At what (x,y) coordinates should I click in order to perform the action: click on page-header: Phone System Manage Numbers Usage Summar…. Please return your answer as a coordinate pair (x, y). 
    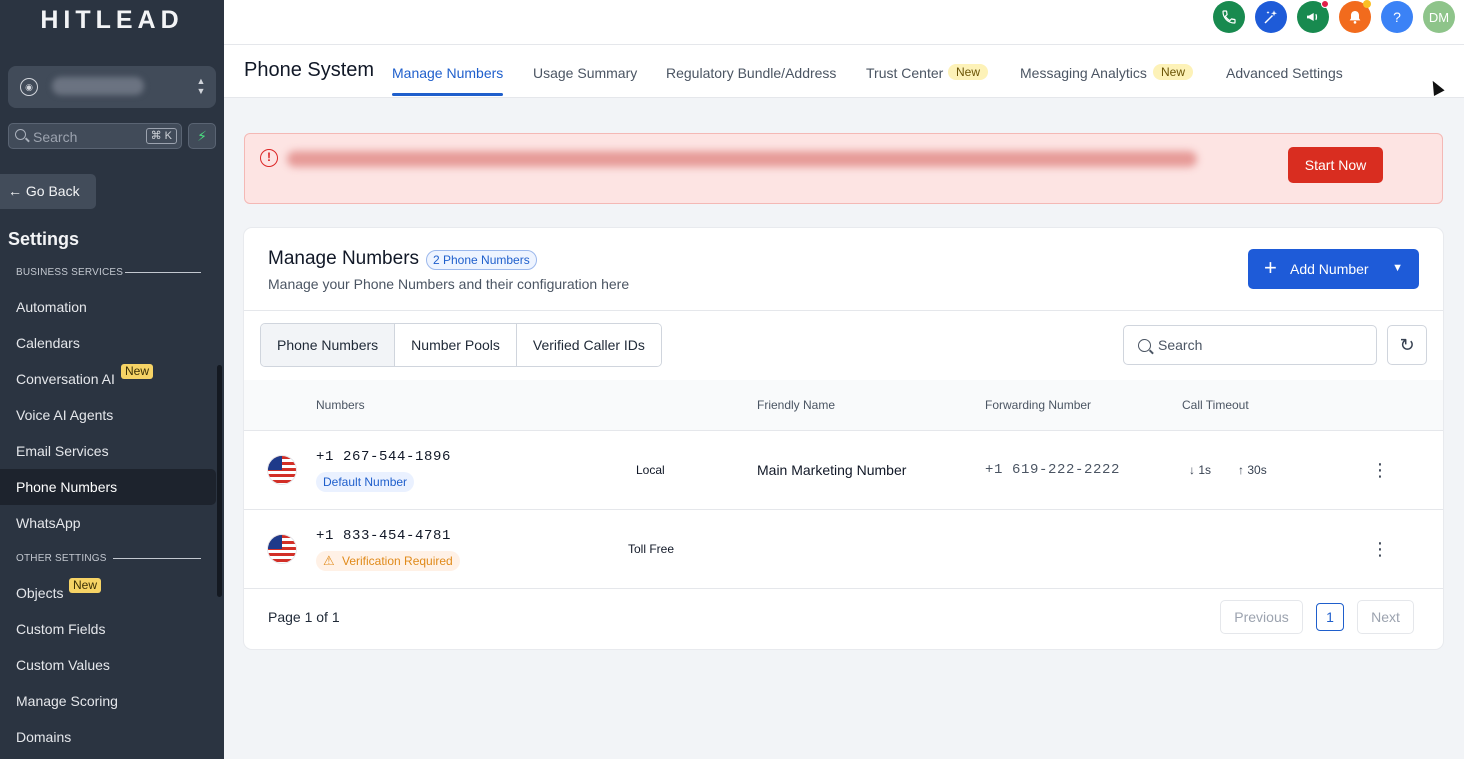
    Looking at the image, I should click on (844, 71).